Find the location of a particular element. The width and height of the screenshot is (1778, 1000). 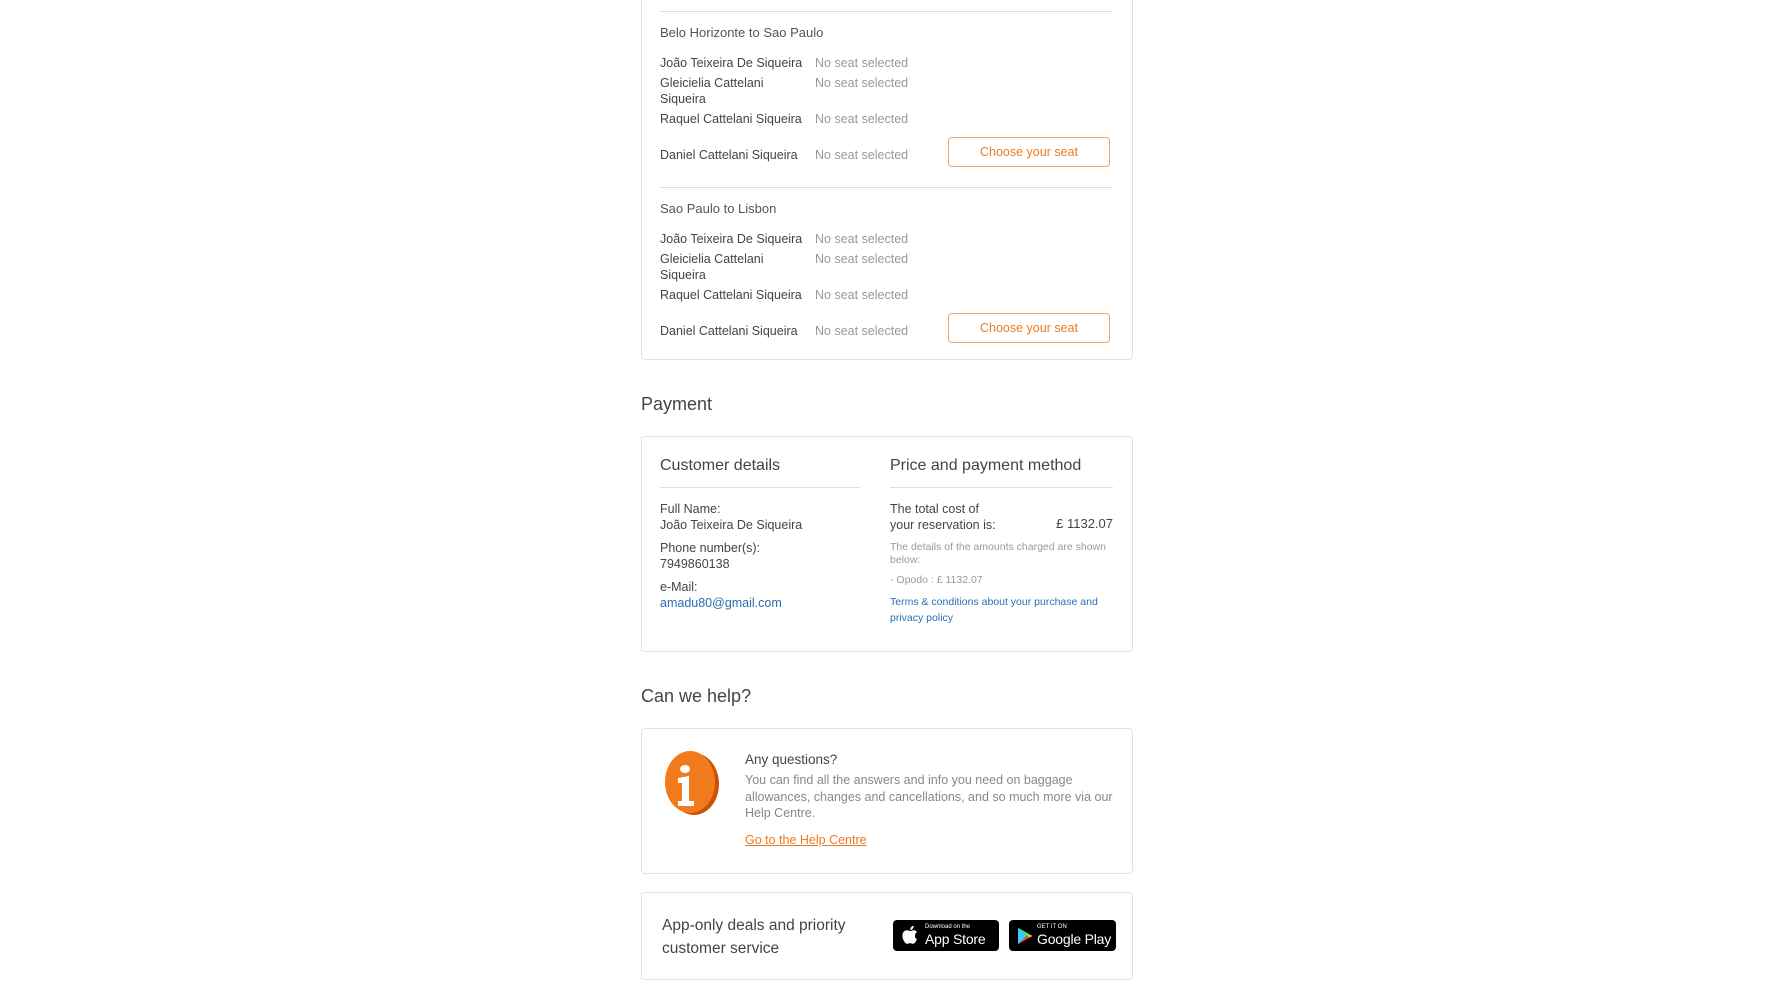

email-link: amadu80@gmail.com is located at coordinates (721, 603).